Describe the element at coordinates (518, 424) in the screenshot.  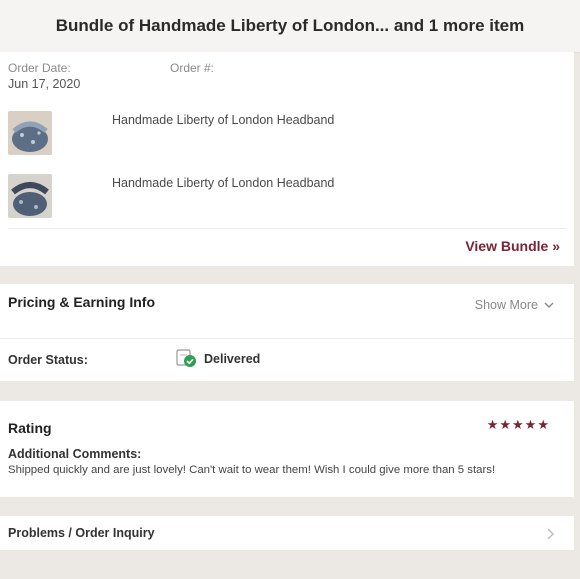
I see `rating-stars: ★★★★★` at that location.